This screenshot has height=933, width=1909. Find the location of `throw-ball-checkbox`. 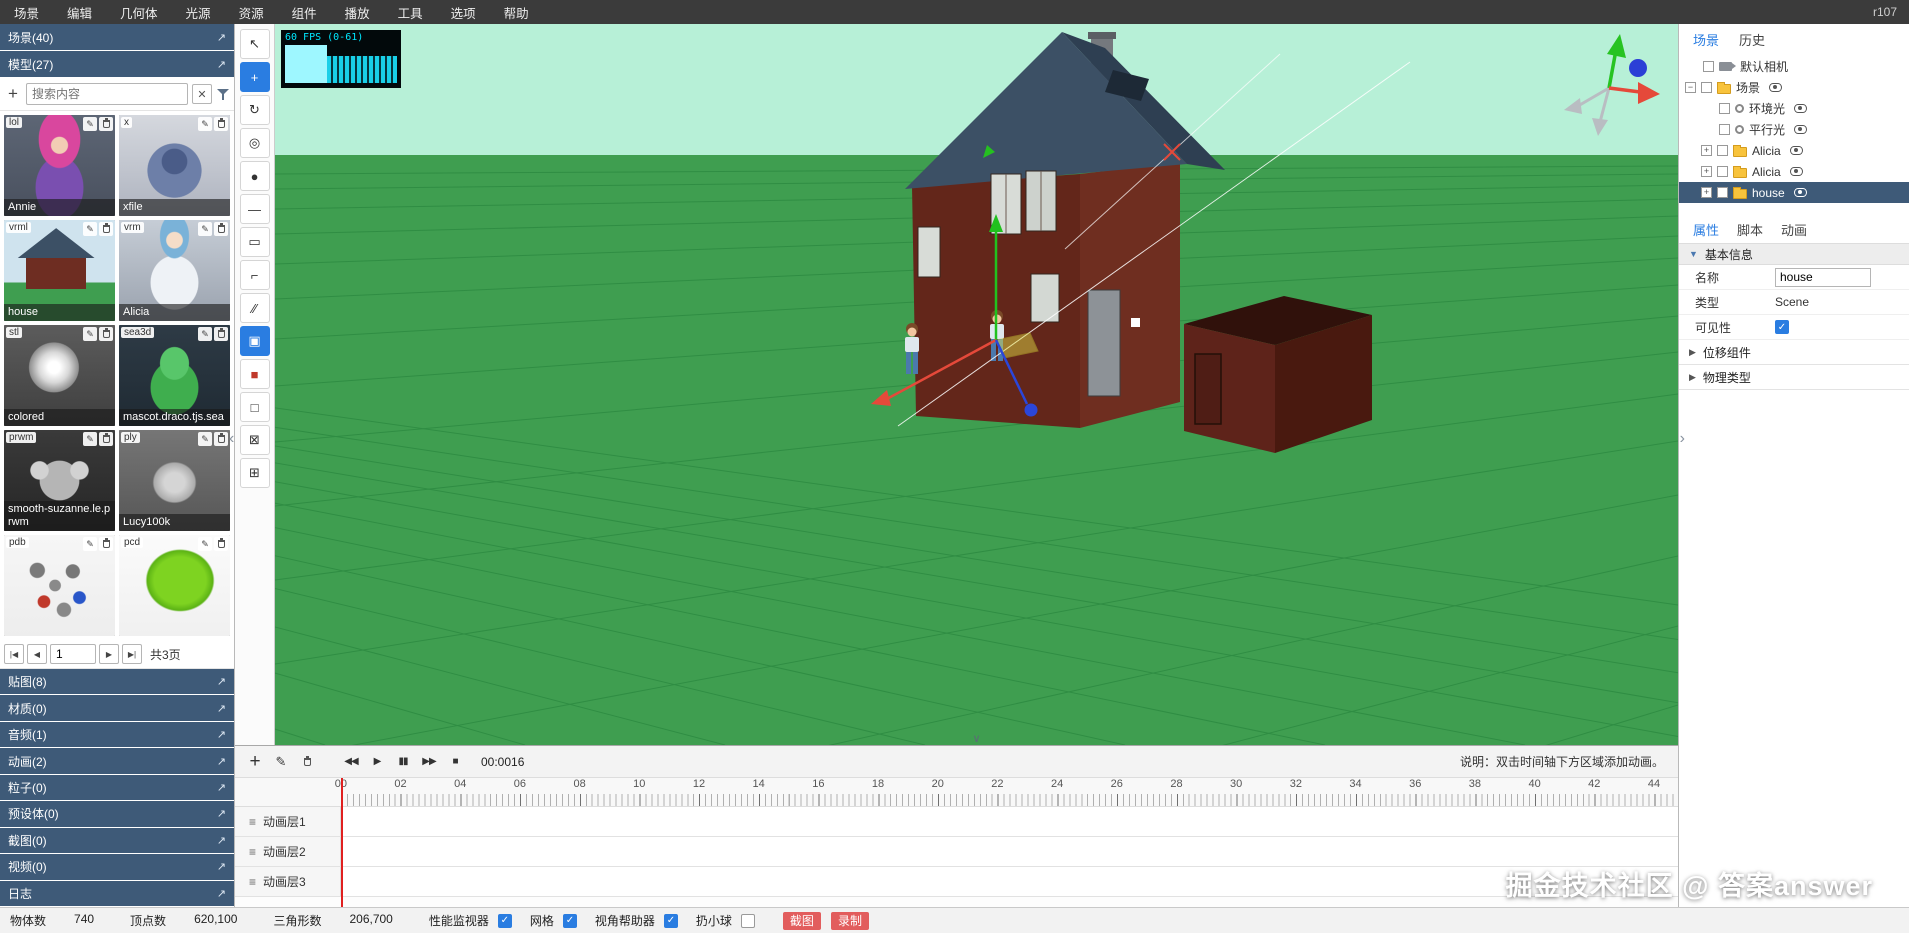

throw-ball-checkbox is located at coordinates (747, 920).